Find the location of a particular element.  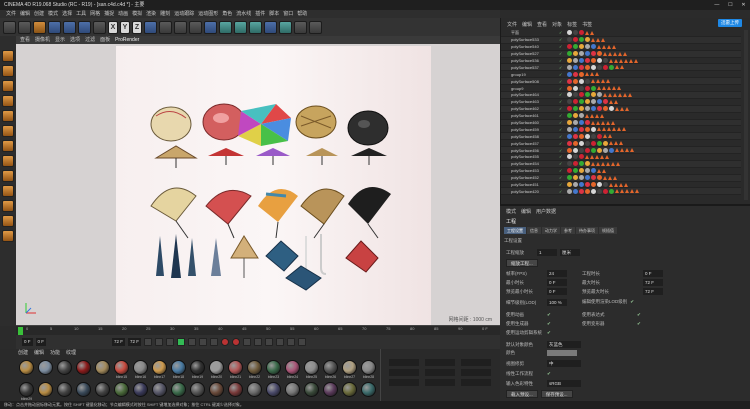

object-name: polySurface508 is located at coordinates (530, 81).